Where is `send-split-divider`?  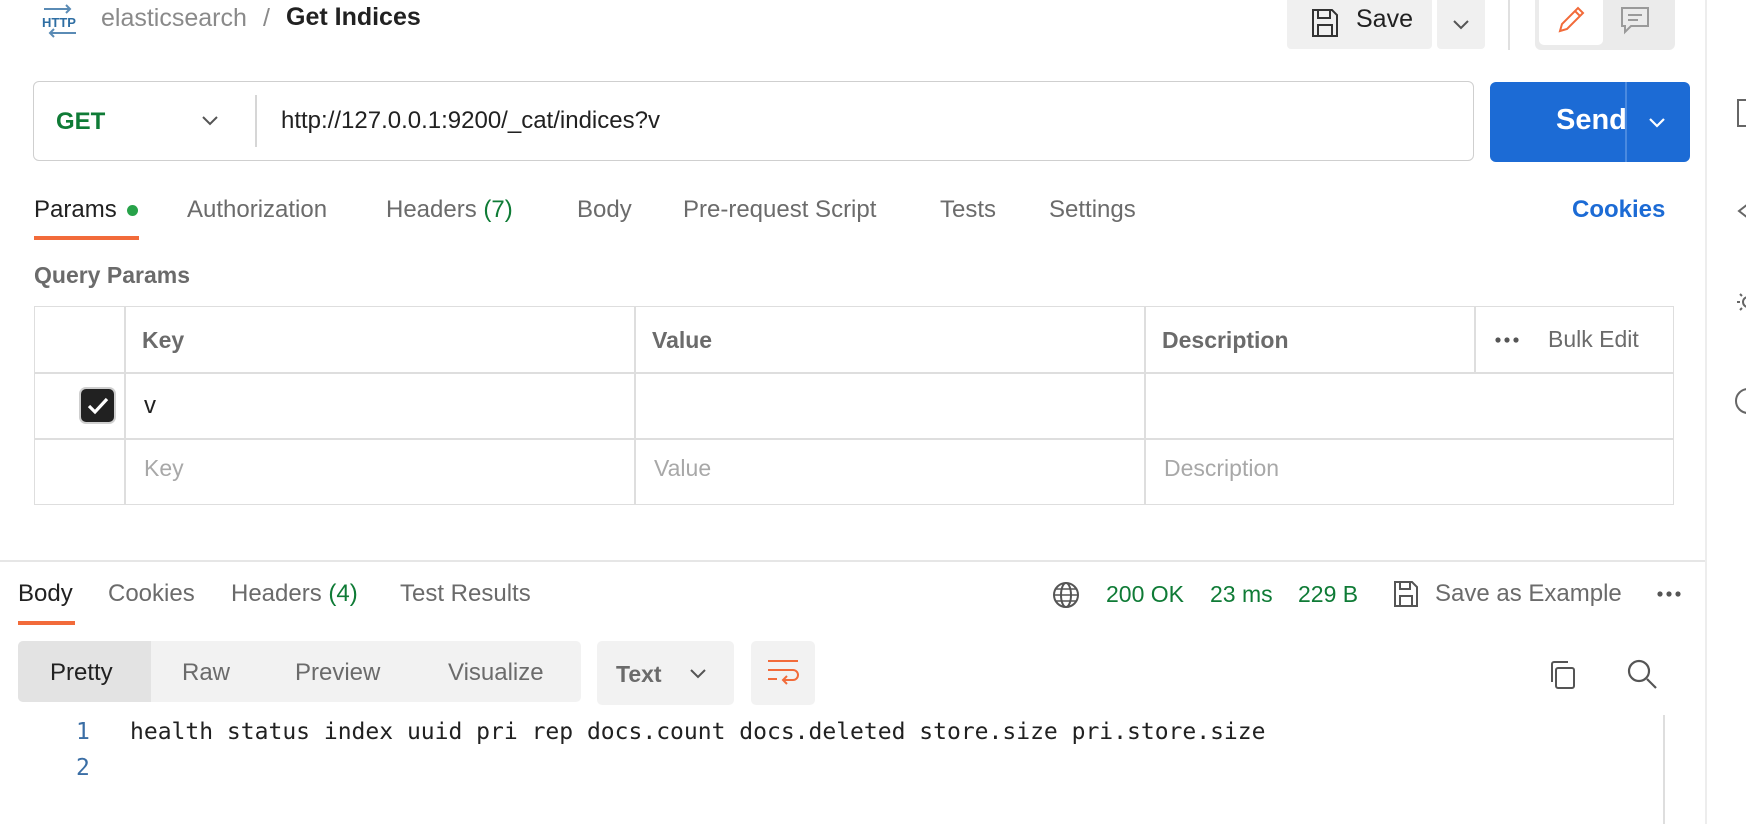
send-split-divider is located at coordinates (1626, 122).